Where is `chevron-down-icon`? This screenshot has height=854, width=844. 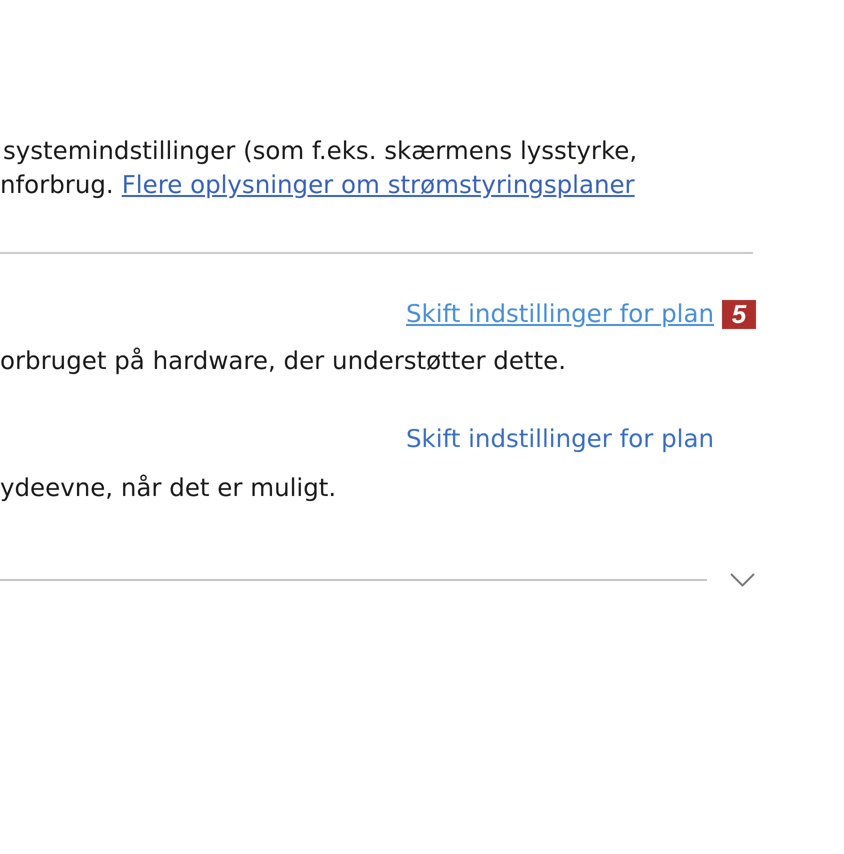 chevron-down-icon is located at coordinates (742, 580).